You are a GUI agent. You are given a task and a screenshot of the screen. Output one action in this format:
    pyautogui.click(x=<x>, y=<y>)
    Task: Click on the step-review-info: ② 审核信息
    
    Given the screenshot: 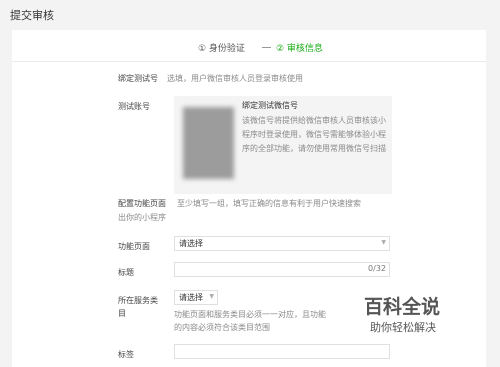 What is the action you would take?
    pyautogui.click(x=299, y=49)
    